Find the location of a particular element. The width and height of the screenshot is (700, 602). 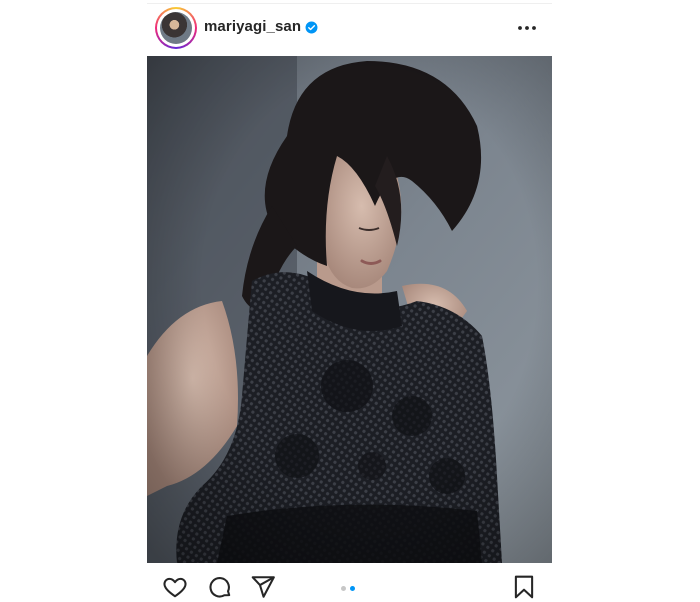

verified-badge-icon is located at coordinates (311, 27).